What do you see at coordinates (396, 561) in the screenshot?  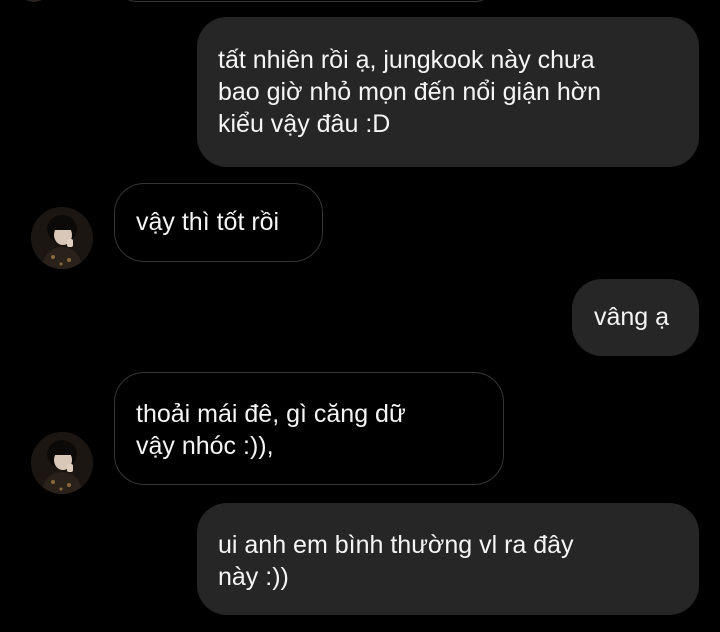 I see `message-text: ui anh em bình thường vl ra đây này :))` at bounding box center [396, 561].